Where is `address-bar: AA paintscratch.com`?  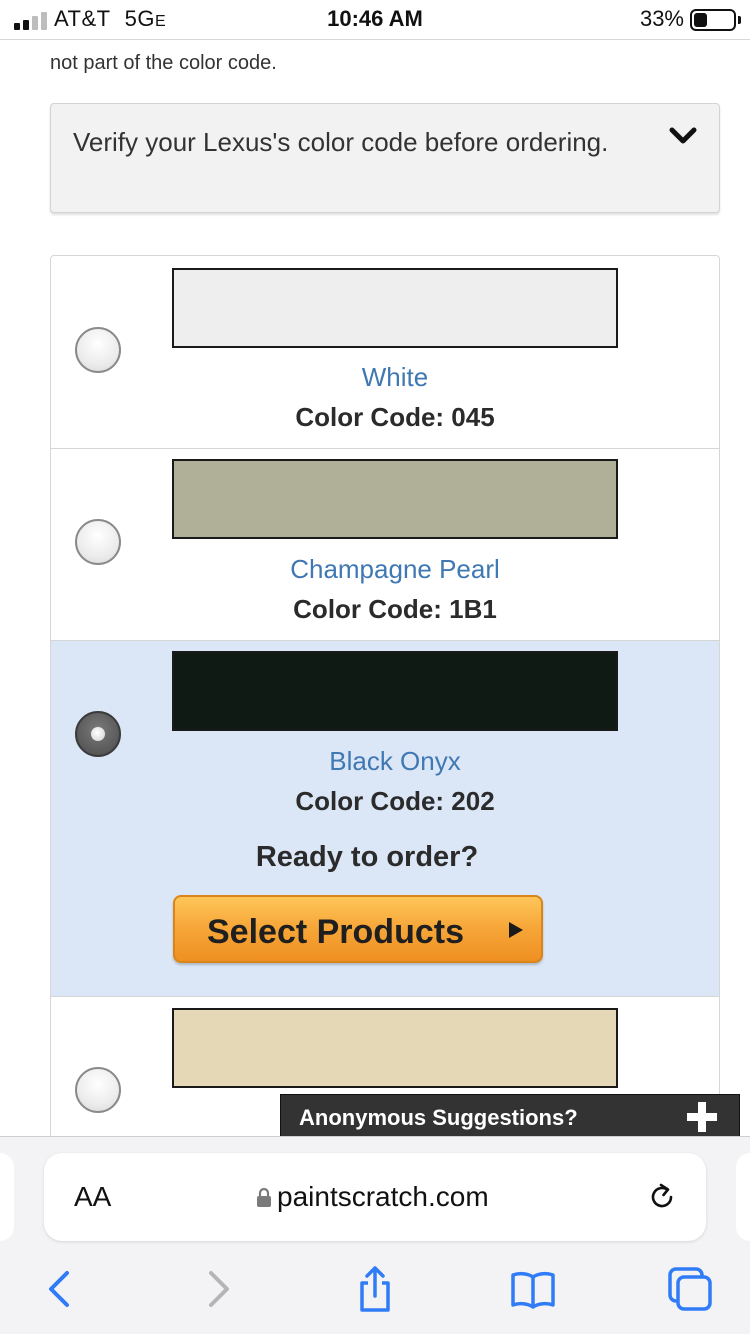
address-bar: AA paintscratch.com is located at coordinates (375, 1197).